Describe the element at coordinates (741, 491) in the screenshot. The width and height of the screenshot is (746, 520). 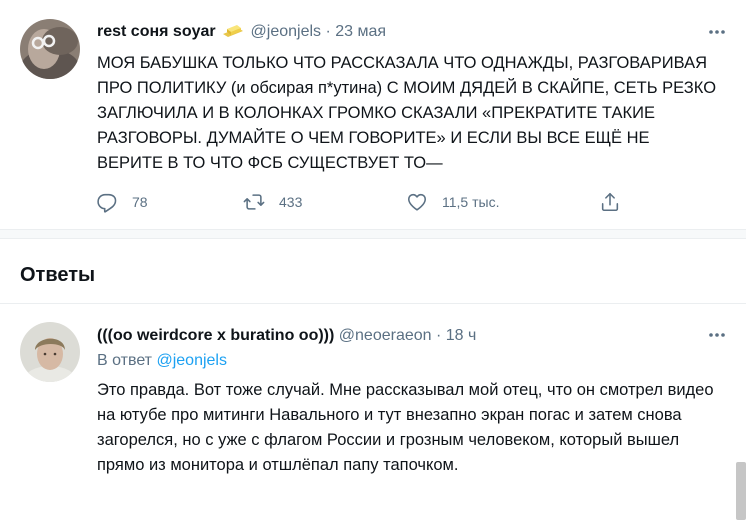
I see `scrollbar-thumb` at that location.